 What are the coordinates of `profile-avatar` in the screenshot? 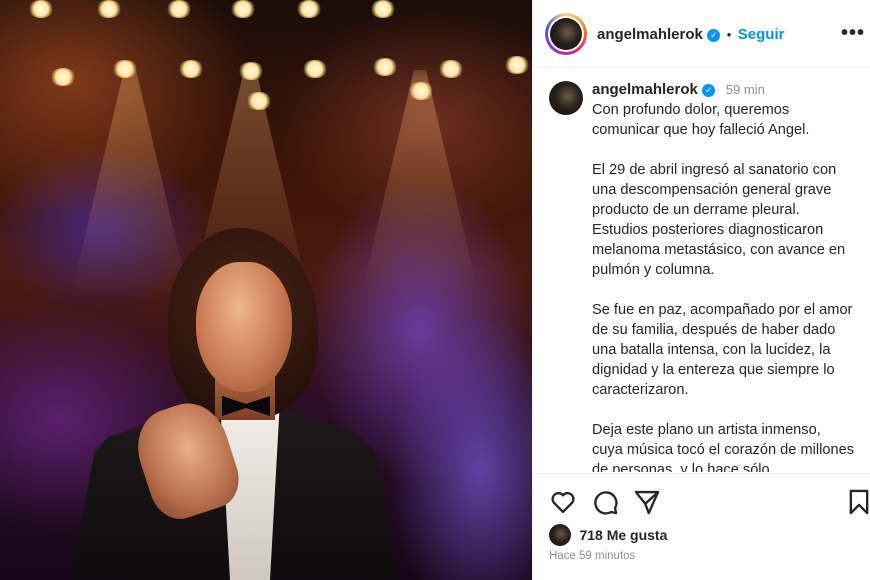 It's located at (566, 34).